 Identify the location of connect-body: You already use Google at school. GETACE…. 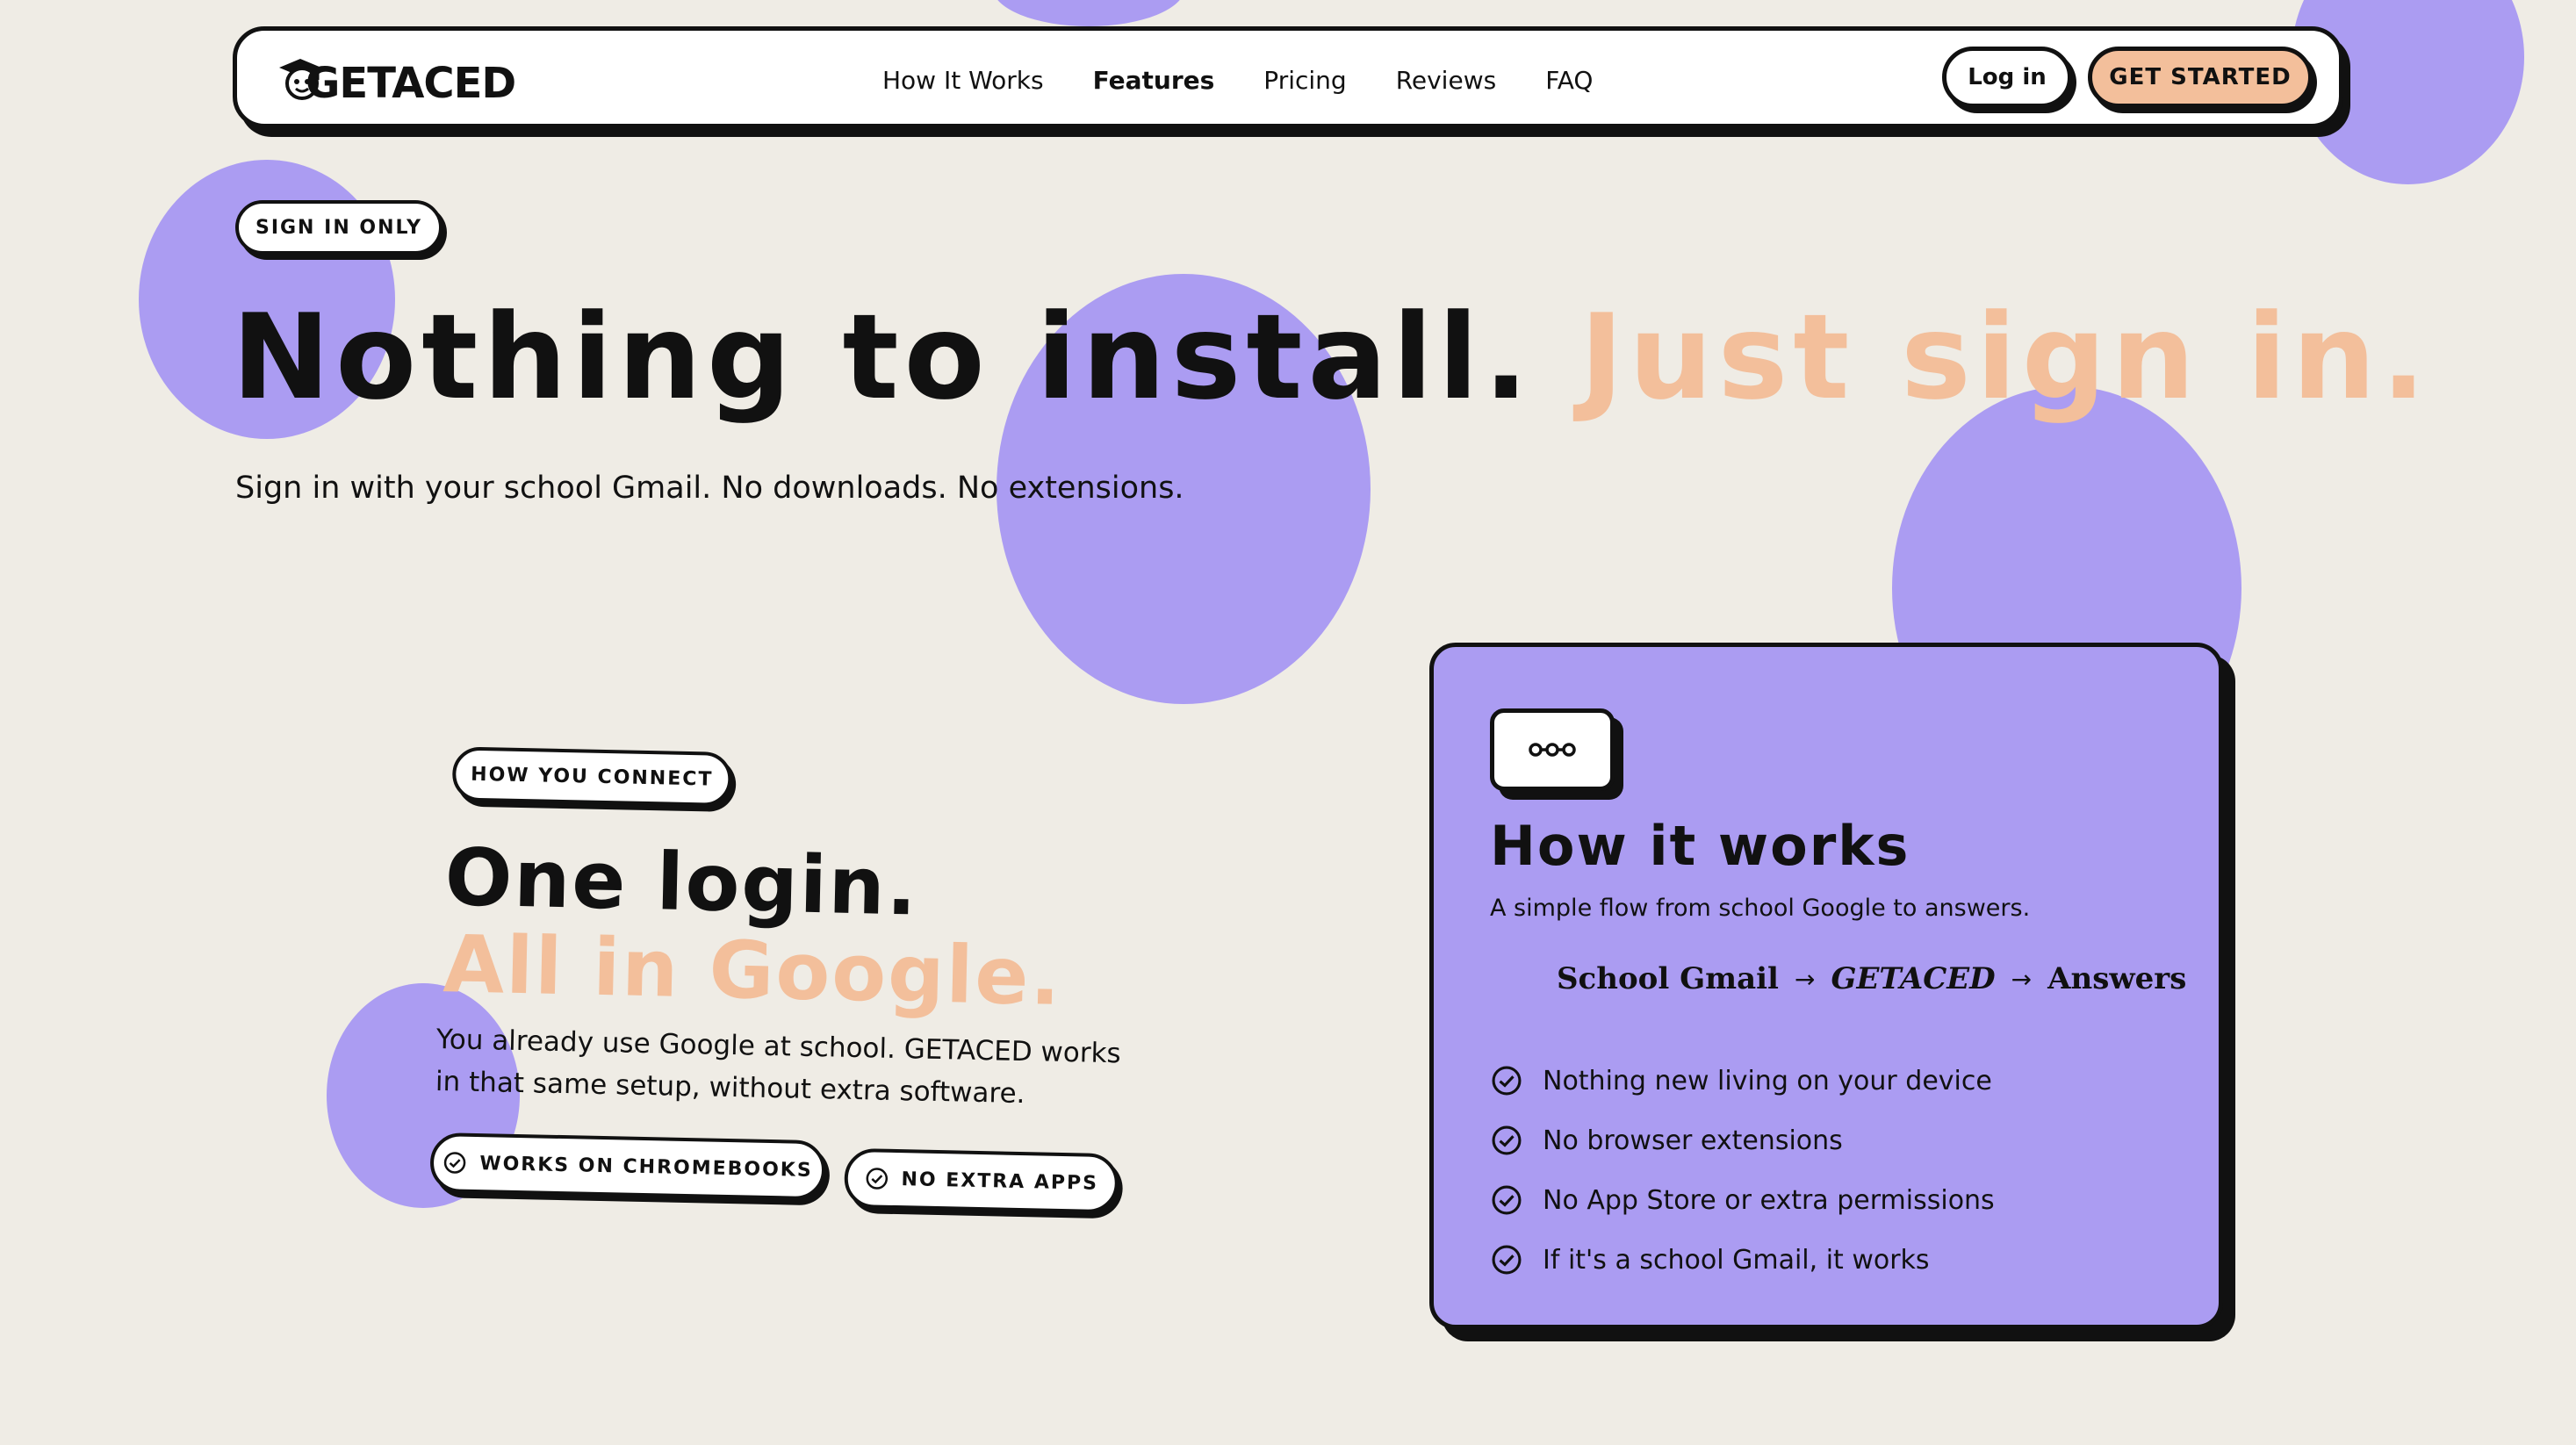
(778, 1067).